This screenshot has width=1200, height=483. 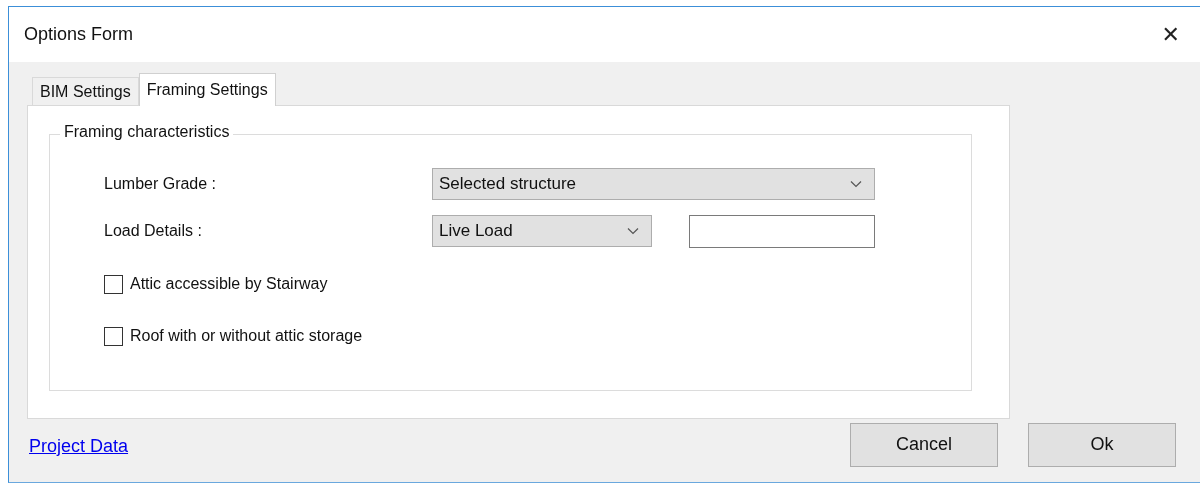 What do you see at coordinates (153, 231) in the screenshot?
I see `field-label: Load Details :` at bounding box center [153, 231].